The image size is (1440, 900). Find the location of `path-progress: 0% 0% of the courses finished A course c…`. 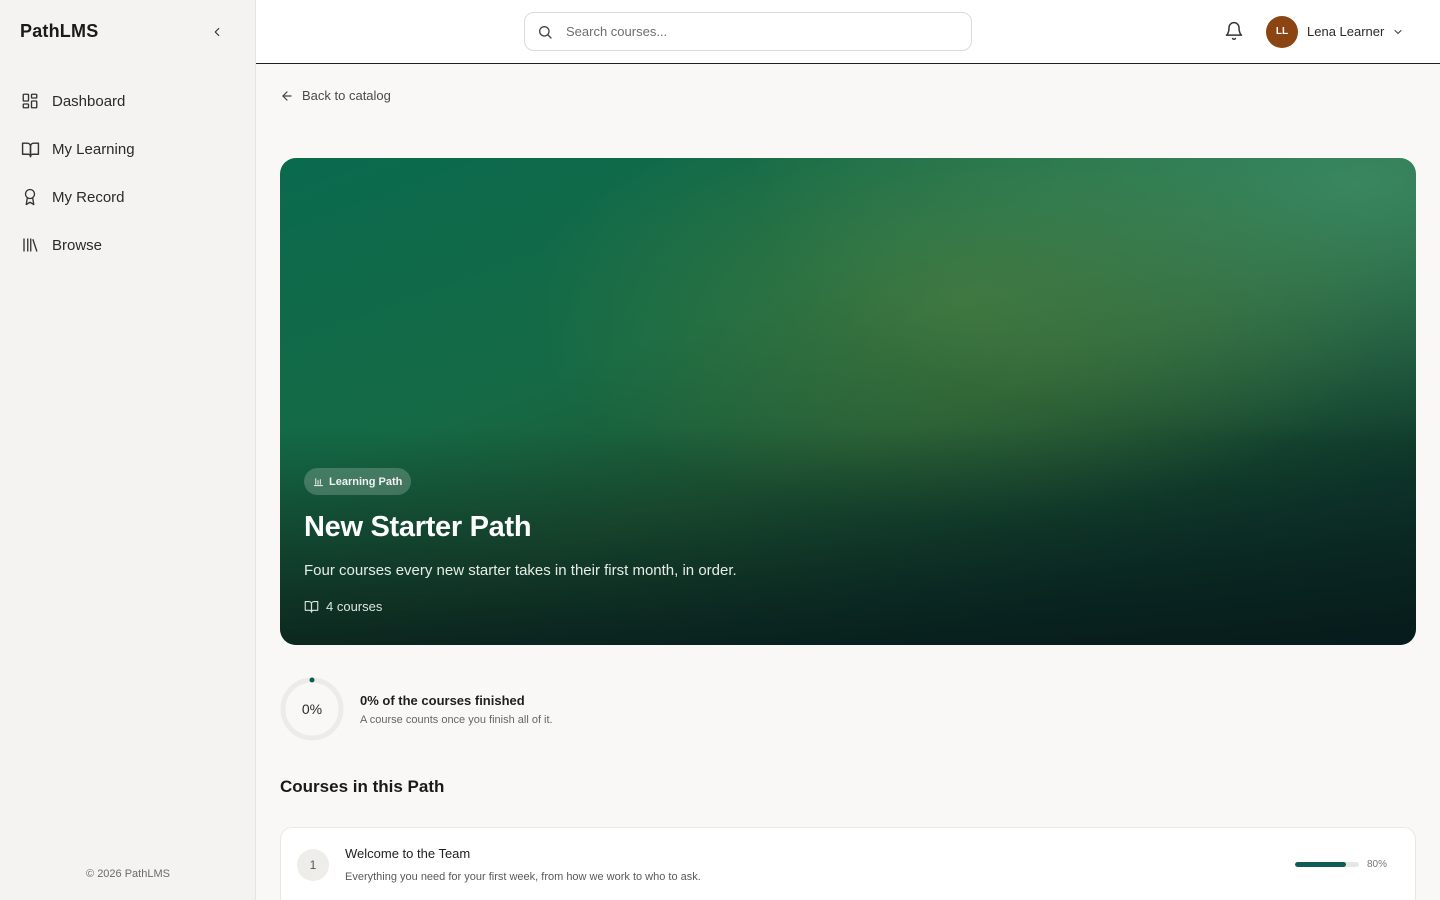

path-progress: 0% 0% of the courses finished A course c… is located at coordinates (416, 709).